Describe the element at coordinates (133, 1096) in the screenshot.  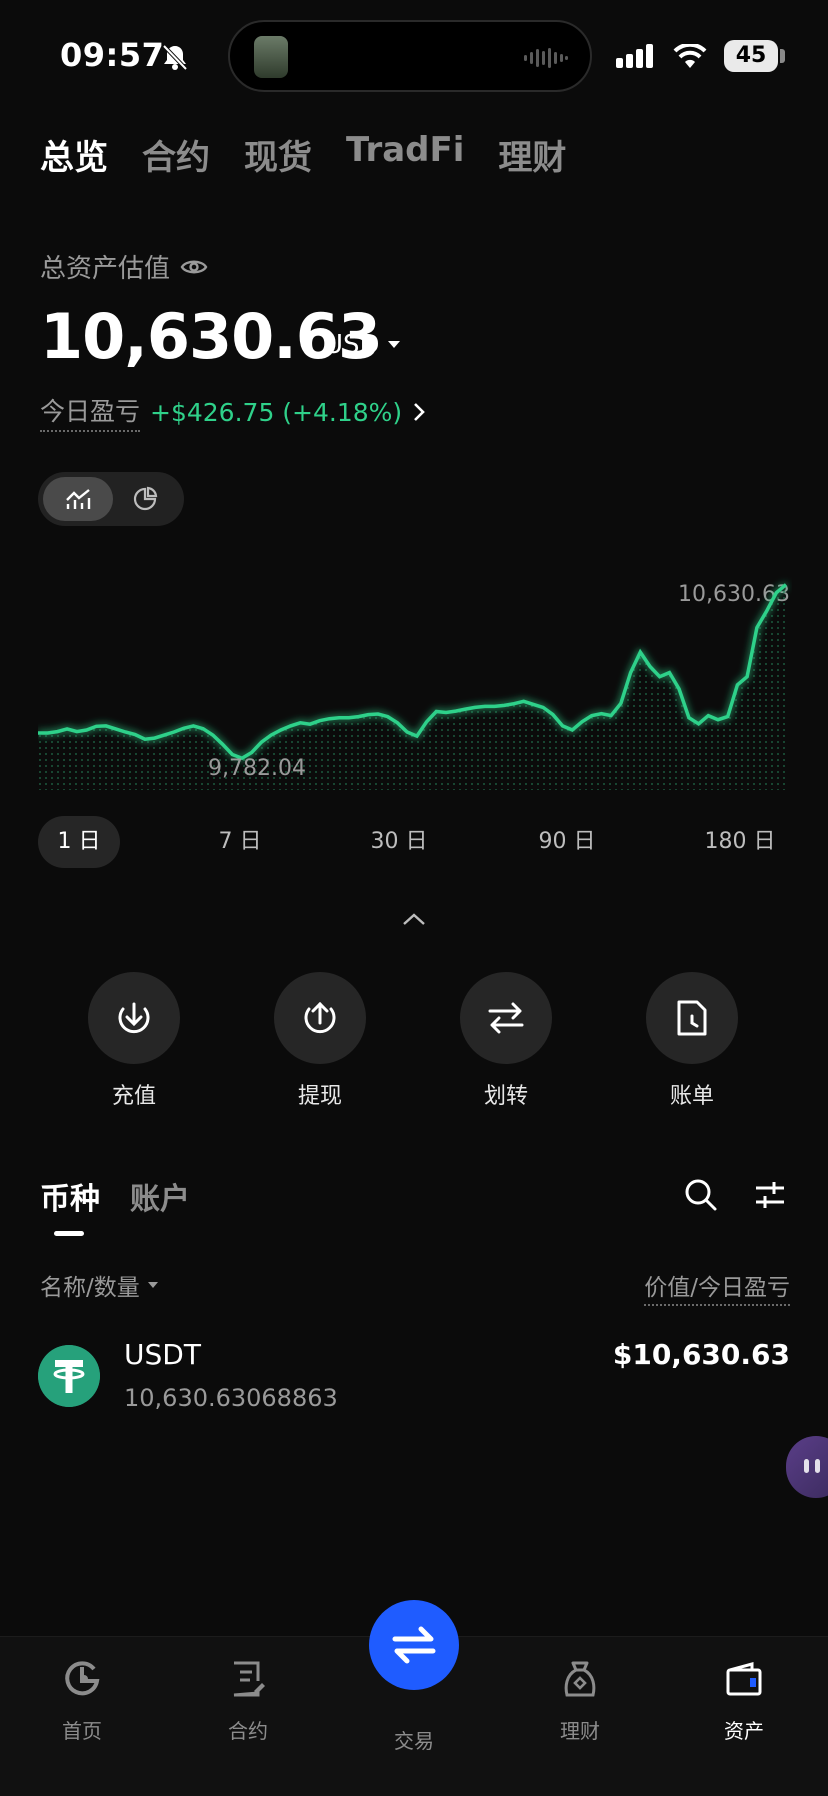
I see `deposit-label: 充值` at that location.